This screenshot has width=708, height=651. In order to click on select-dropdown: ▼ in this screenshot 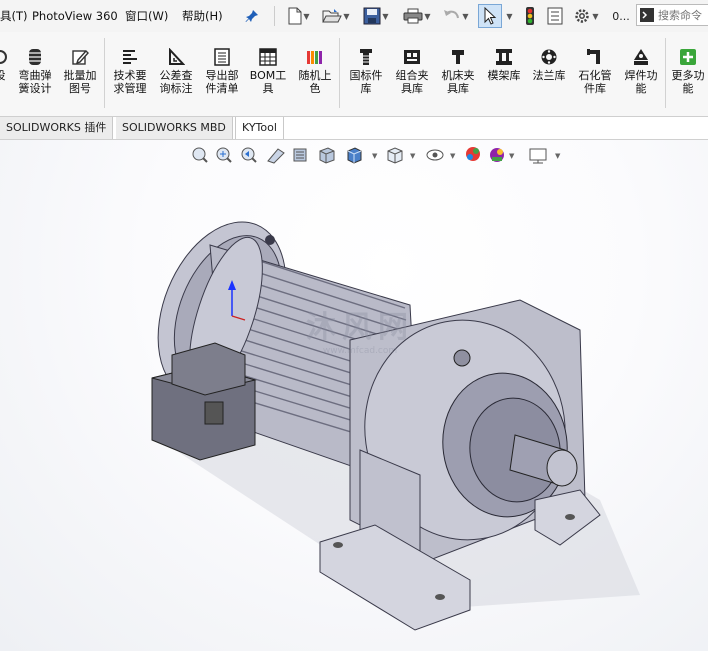, I will do `click(509, 16)`.